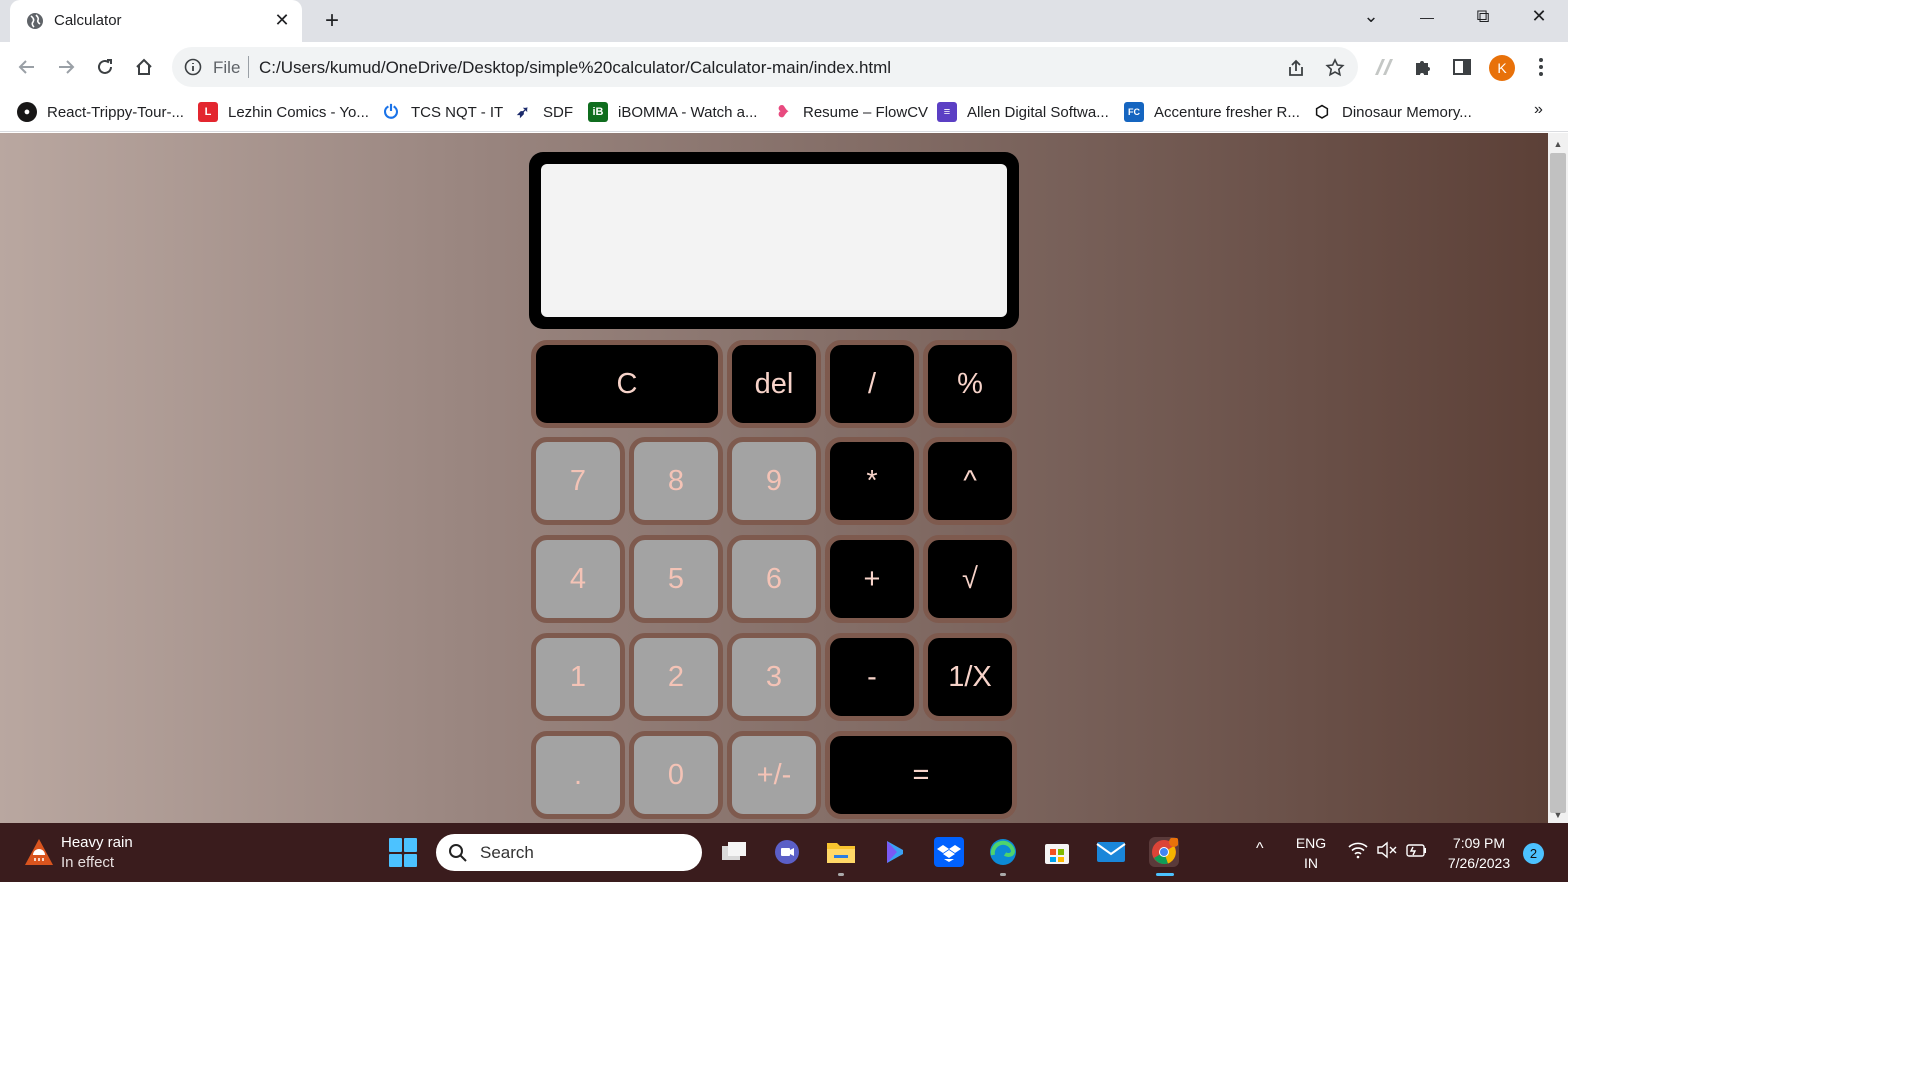 The image size is (1920, 1080). What do you see at coordinates (1558, 483) in the screenshot?
I see `scrollbar-thumb` at bounding box center [1558, 483].